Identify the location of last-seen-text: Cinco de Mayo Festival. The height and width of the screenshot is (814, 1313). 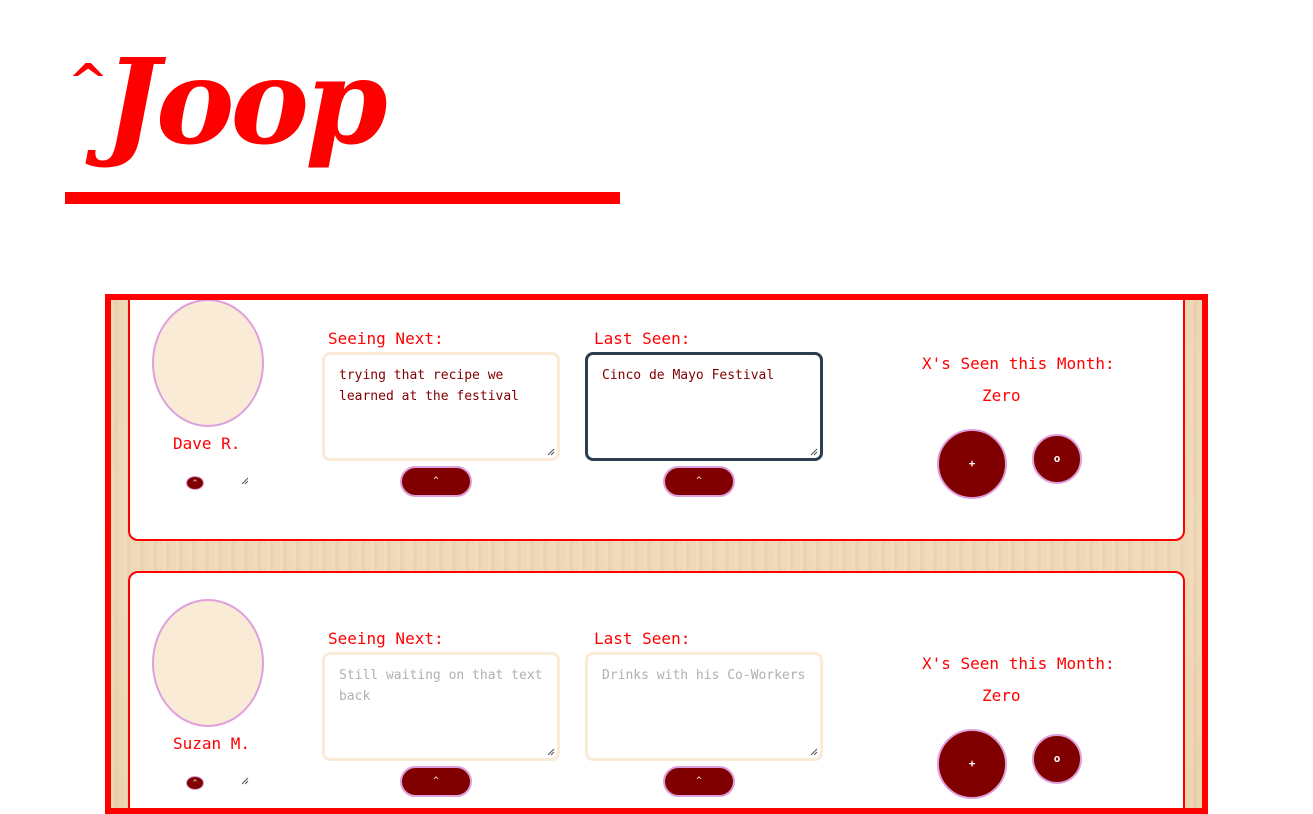
(688, 375).